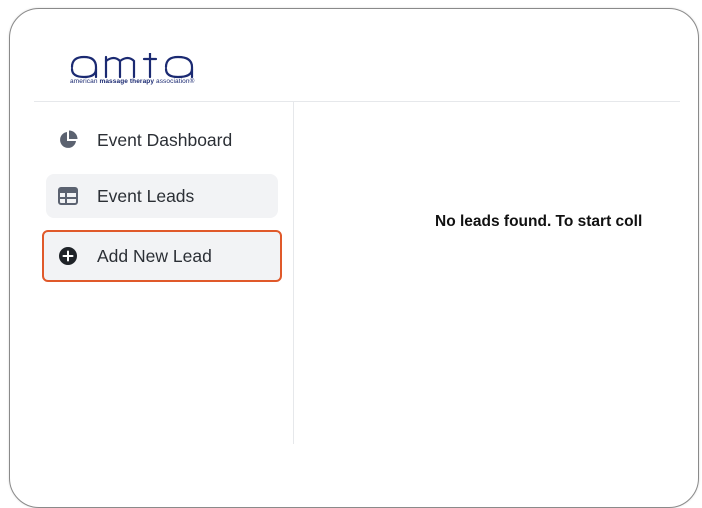  I want to click on plus-circle-icon, so click(68, 256).